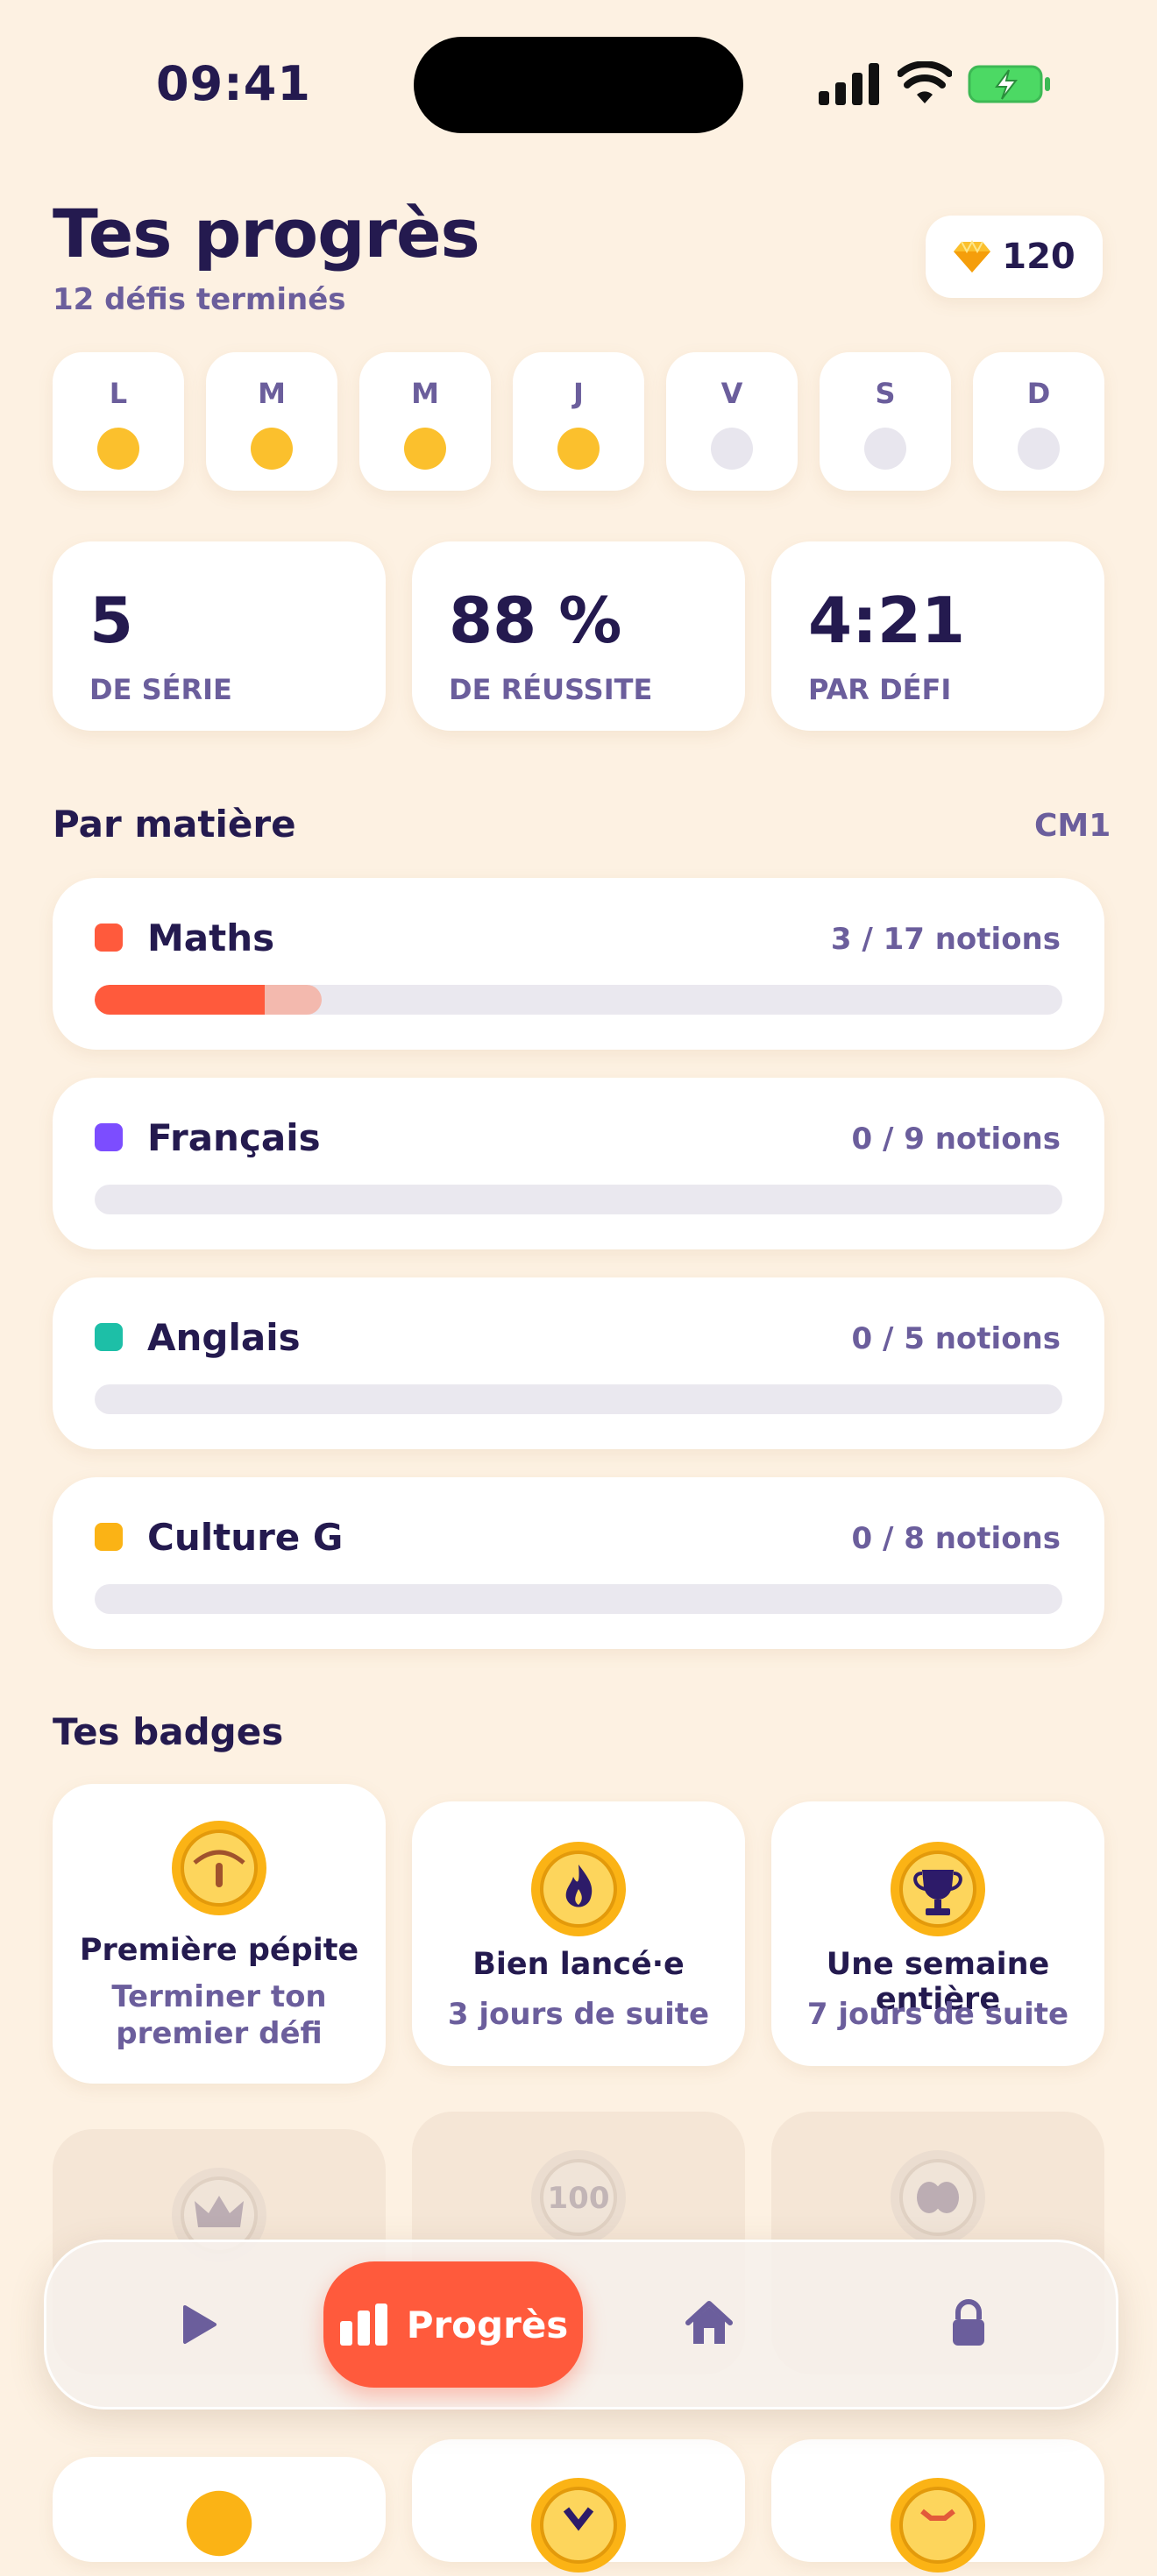 This screenshot has height=2576, width=1157. Describe the element at coordinates (363, 2325) in the screenshot. I see `bar-chart-icon` at that location.